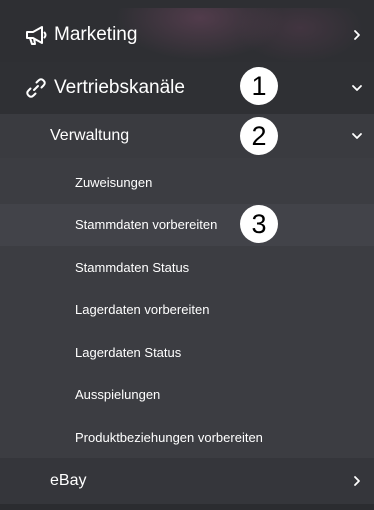 The image size is (374, 510). Describe the element at coordinates (187, 395) in the screenshot. I see `nav-leaf-ausspielungen: Ausspielungen` at that location.